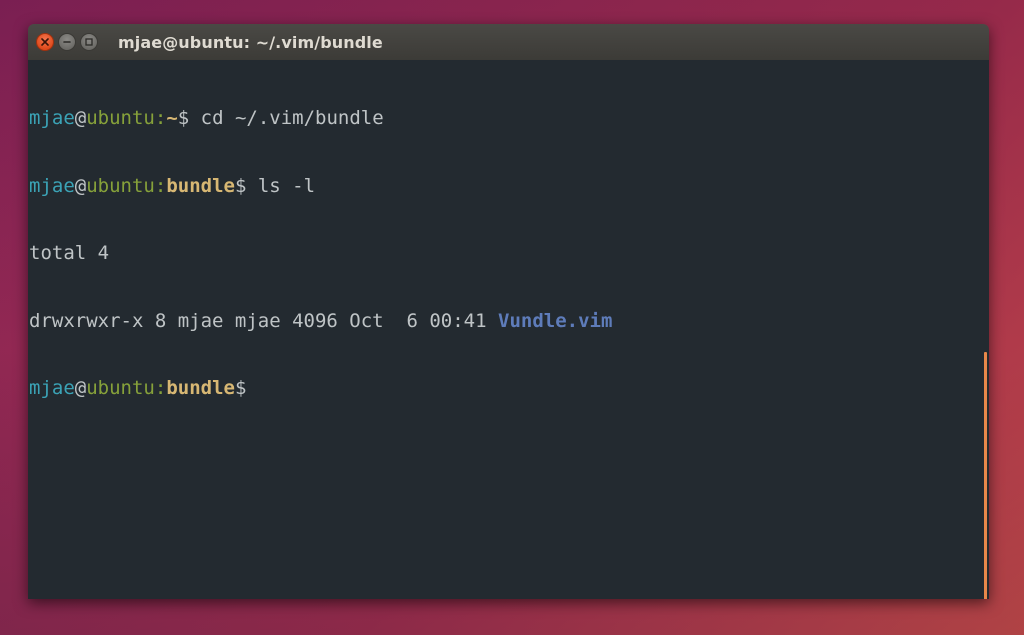 The width and height of the screenshot is (1024, 635). I want to click on terminal-line-output: total 4, so click(509, 253).